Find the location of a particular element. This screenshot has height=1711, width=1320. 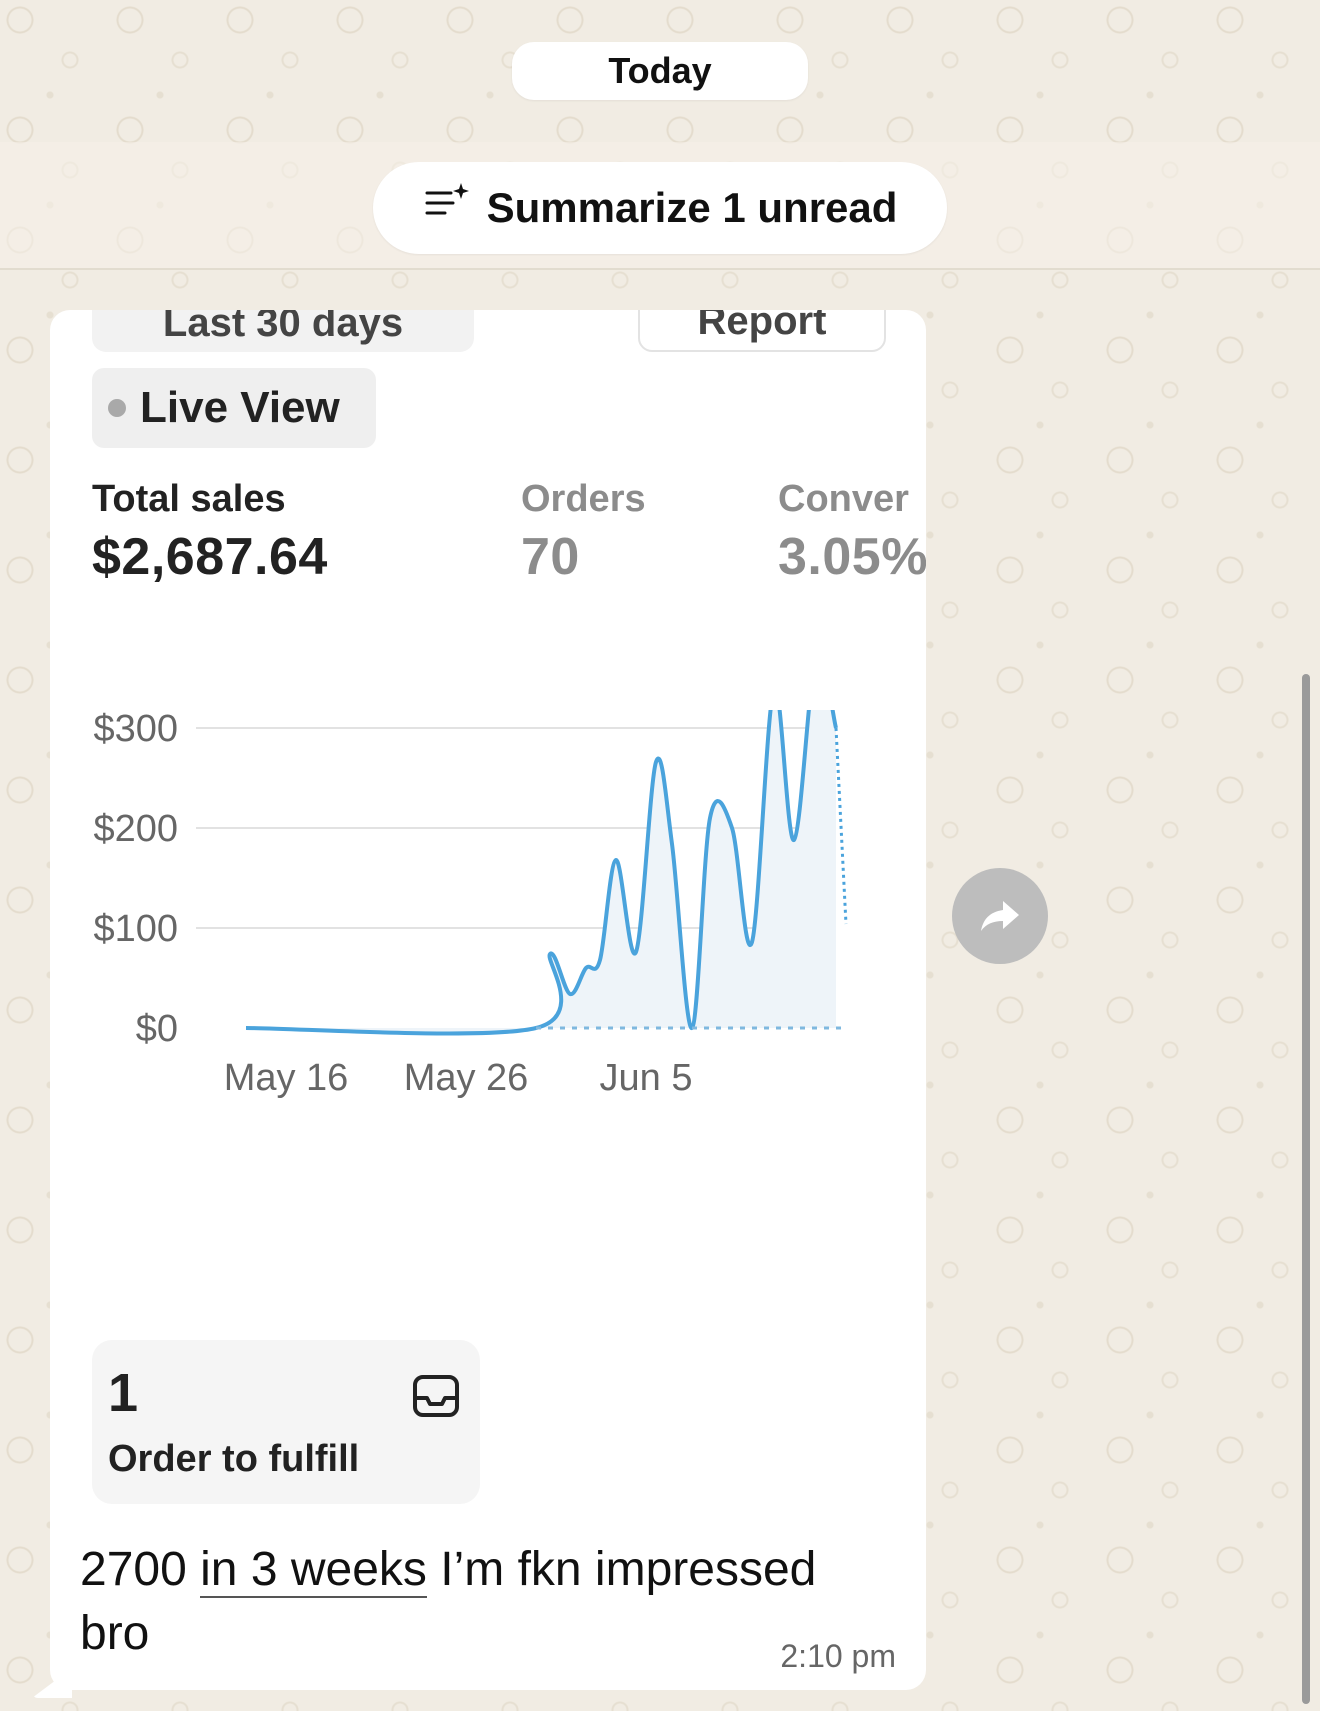

inbox-tray-icon is located at coordinates (436, 1396).